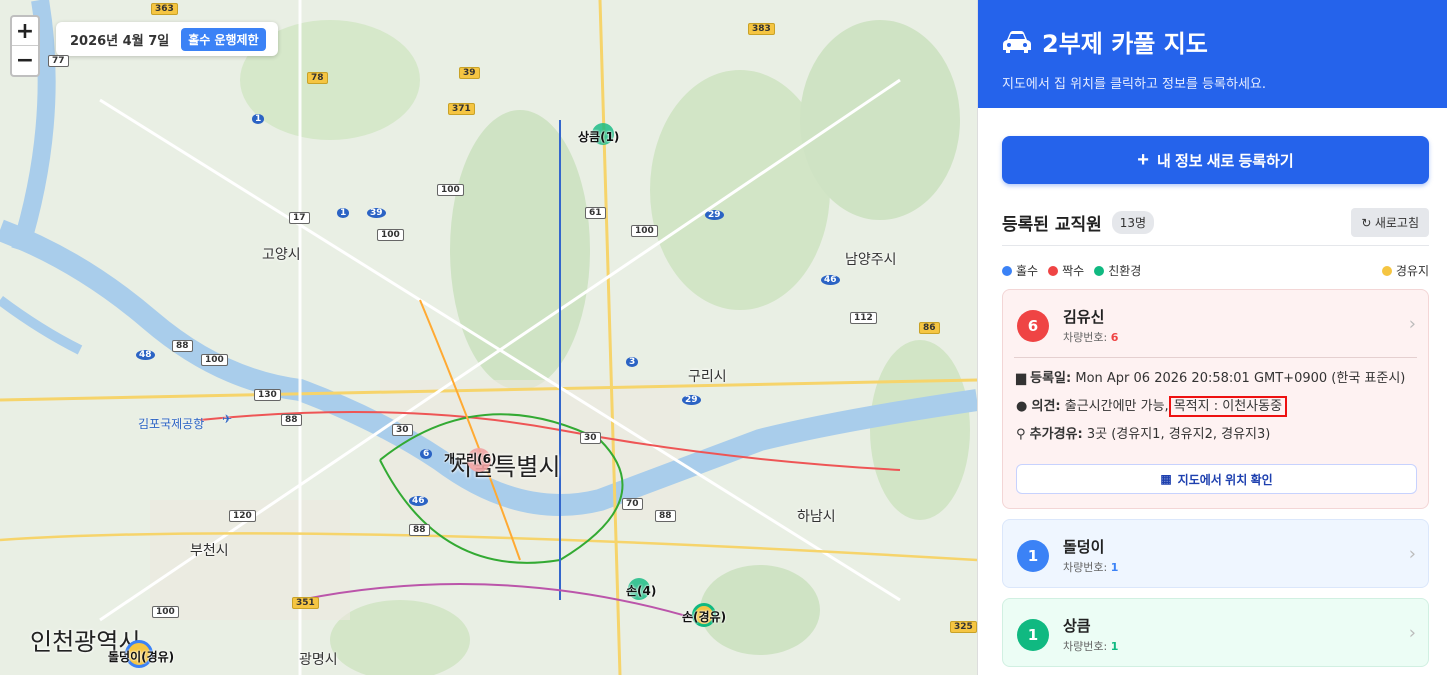 The width and height of the screenshot is (1447, 675). What do you see at coordinates (318, 660) in the screenshot?
I see `city-label-gwangmyeong: 광명시` at bounding box center [318, 660].